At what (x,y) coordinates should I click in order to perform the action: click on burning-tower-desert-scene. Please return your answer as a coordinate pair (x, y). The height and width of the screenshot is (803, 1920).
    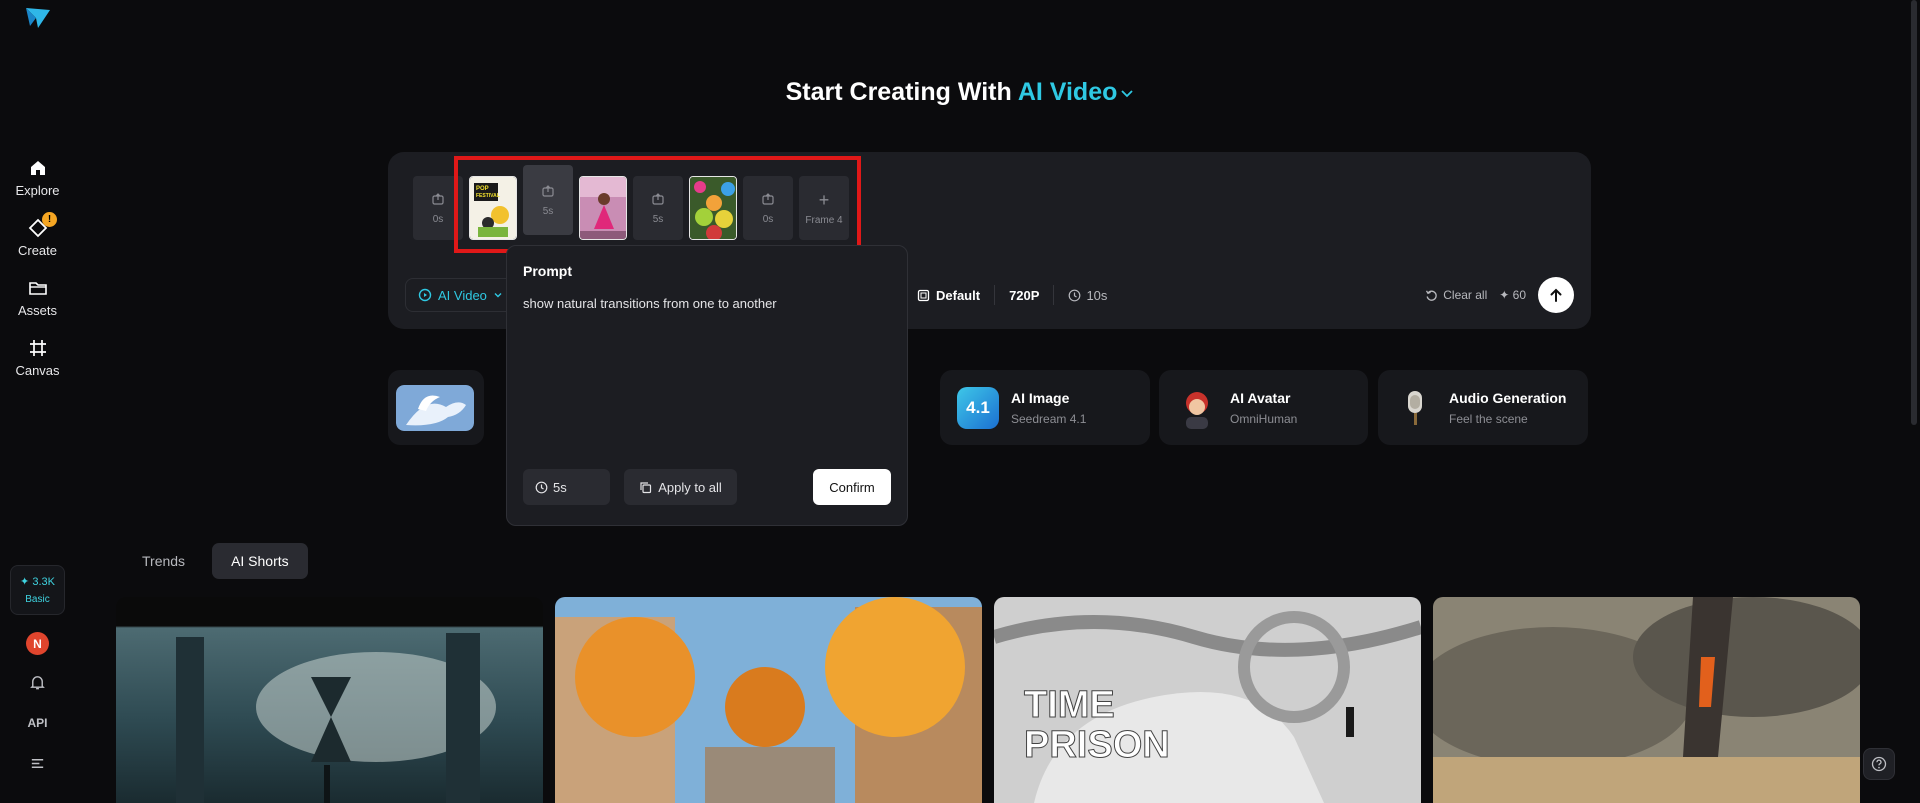
    Looking at the image, I should click on (1646, 700).